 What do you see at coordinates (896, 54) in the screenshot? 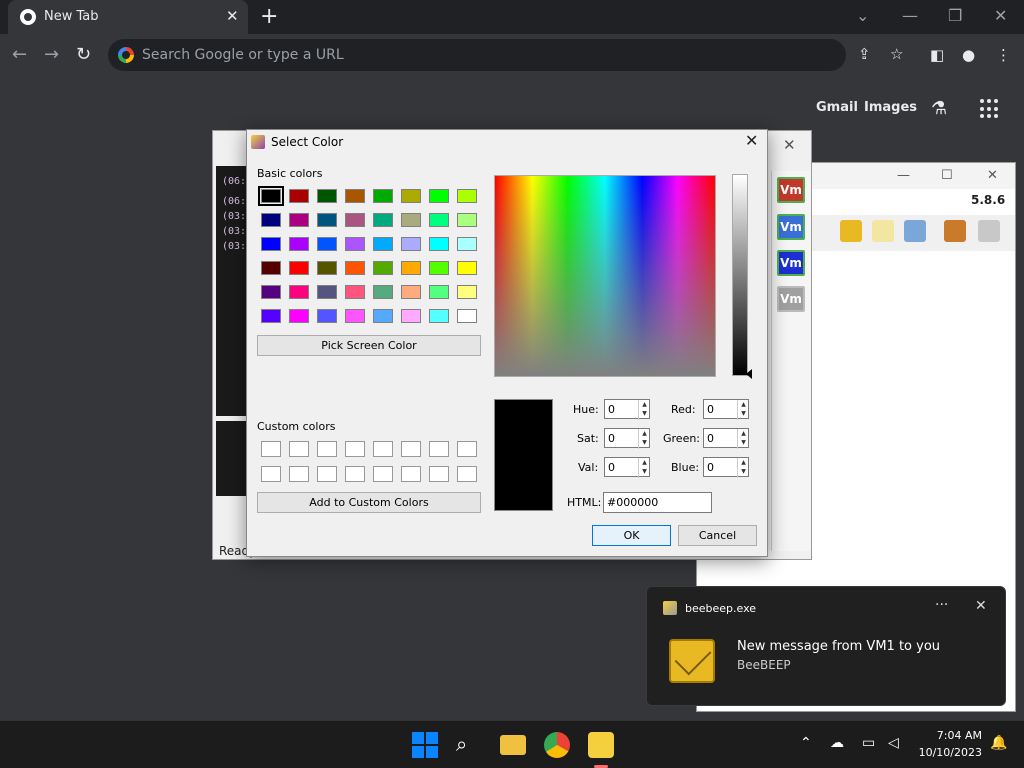
I see `bookmark-star-icon: ☆` at bounding box center [896, 54].